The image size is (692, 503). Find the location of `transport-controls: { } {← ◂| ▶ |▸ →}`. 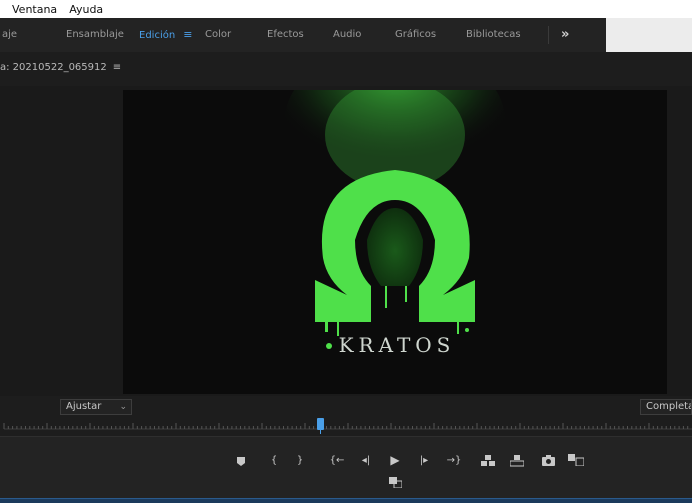

transport-controls: { } {← ◂| ▶ |▸ →} is located at coordinates (346, 467).